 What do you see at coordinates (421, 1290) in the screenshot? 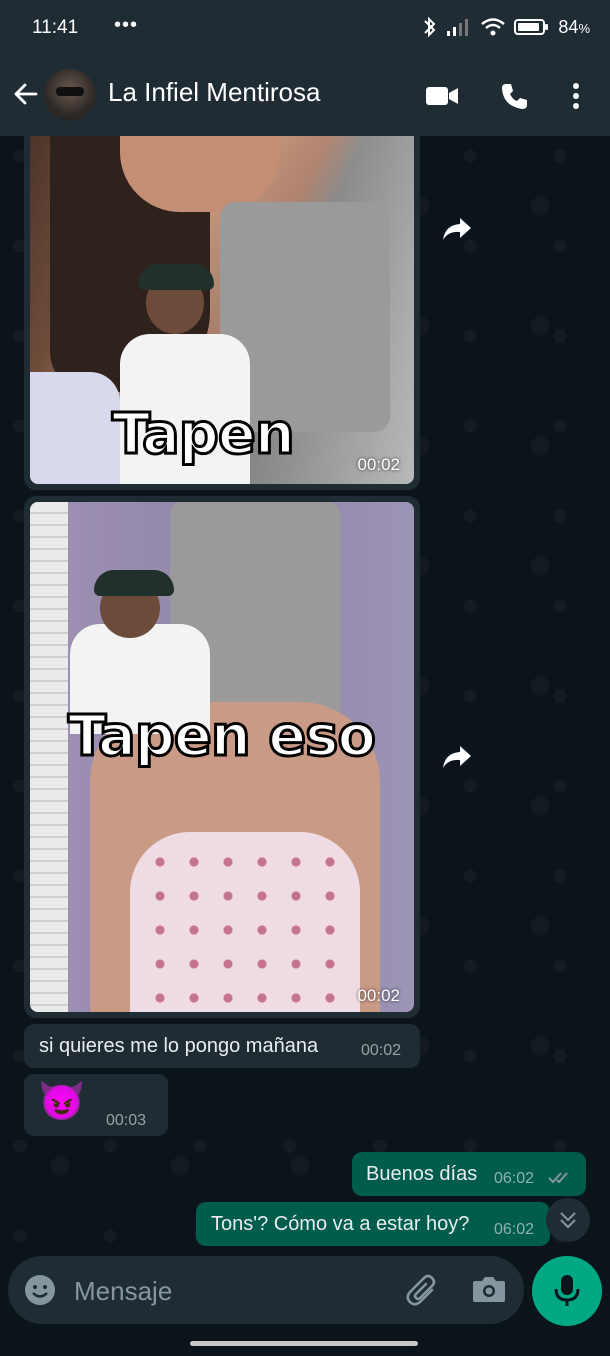
I see `paperclip-icon` at bounding box center [421, 1290].